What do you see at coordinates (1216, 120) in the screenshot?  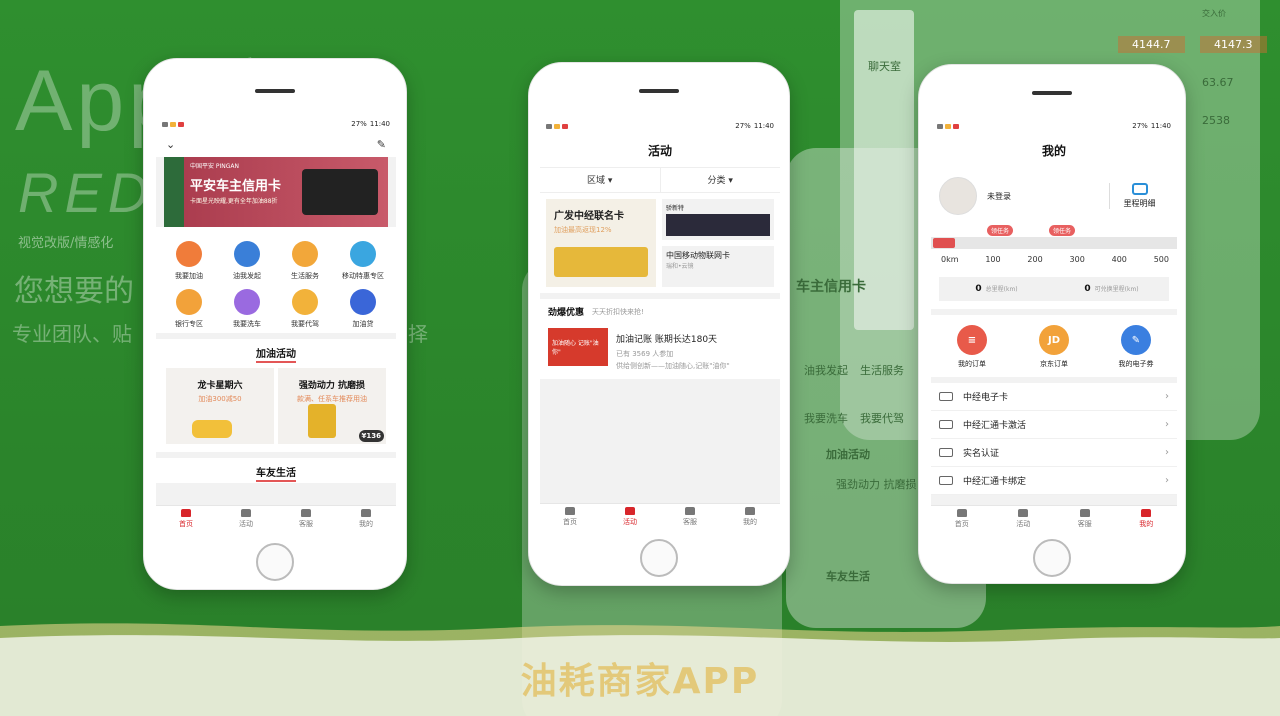 I see `ghost-value-4: 2538` at bounding box center [1216, 120].